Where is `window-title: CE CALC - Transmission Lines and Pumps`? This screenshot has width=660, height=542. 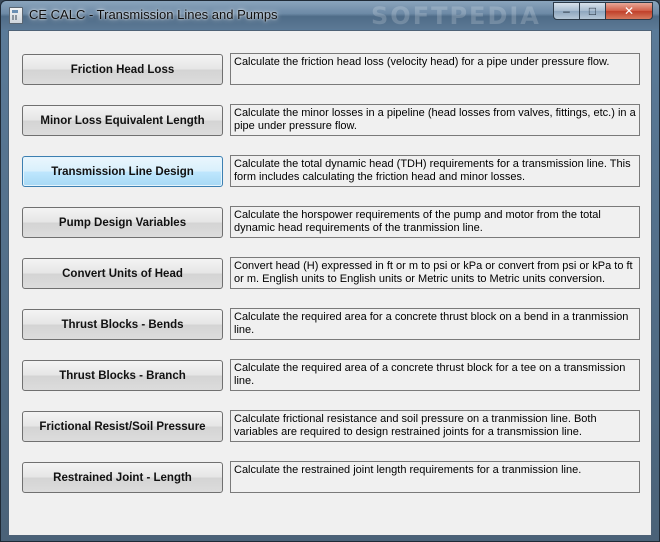
window-title: CE CALC - Transmission Lines and Pumps is located at coordinates (153, 14).